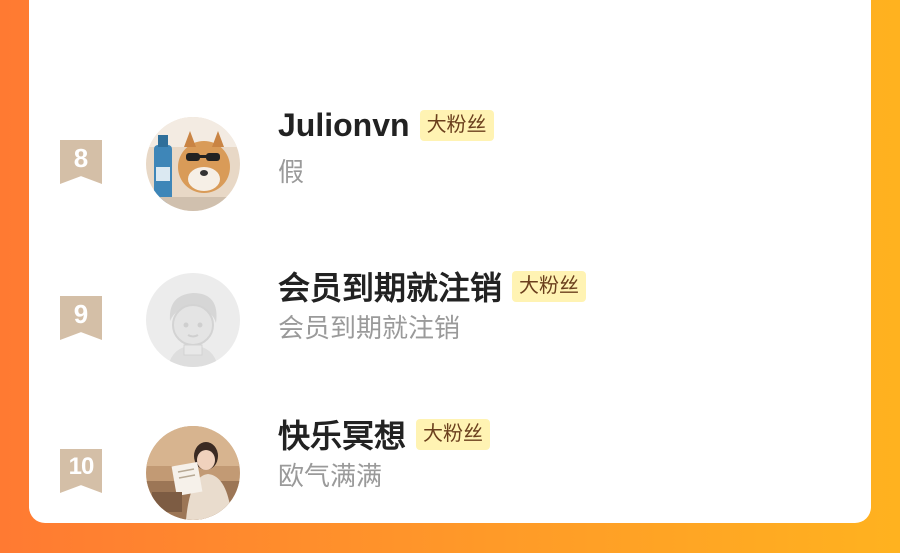 This screenshot has height=553, width=900. What do you see at coordinates (390, 286) in the screenshot?
I see `user-name: 会员到期就注销` at bounding box center [390, 286].